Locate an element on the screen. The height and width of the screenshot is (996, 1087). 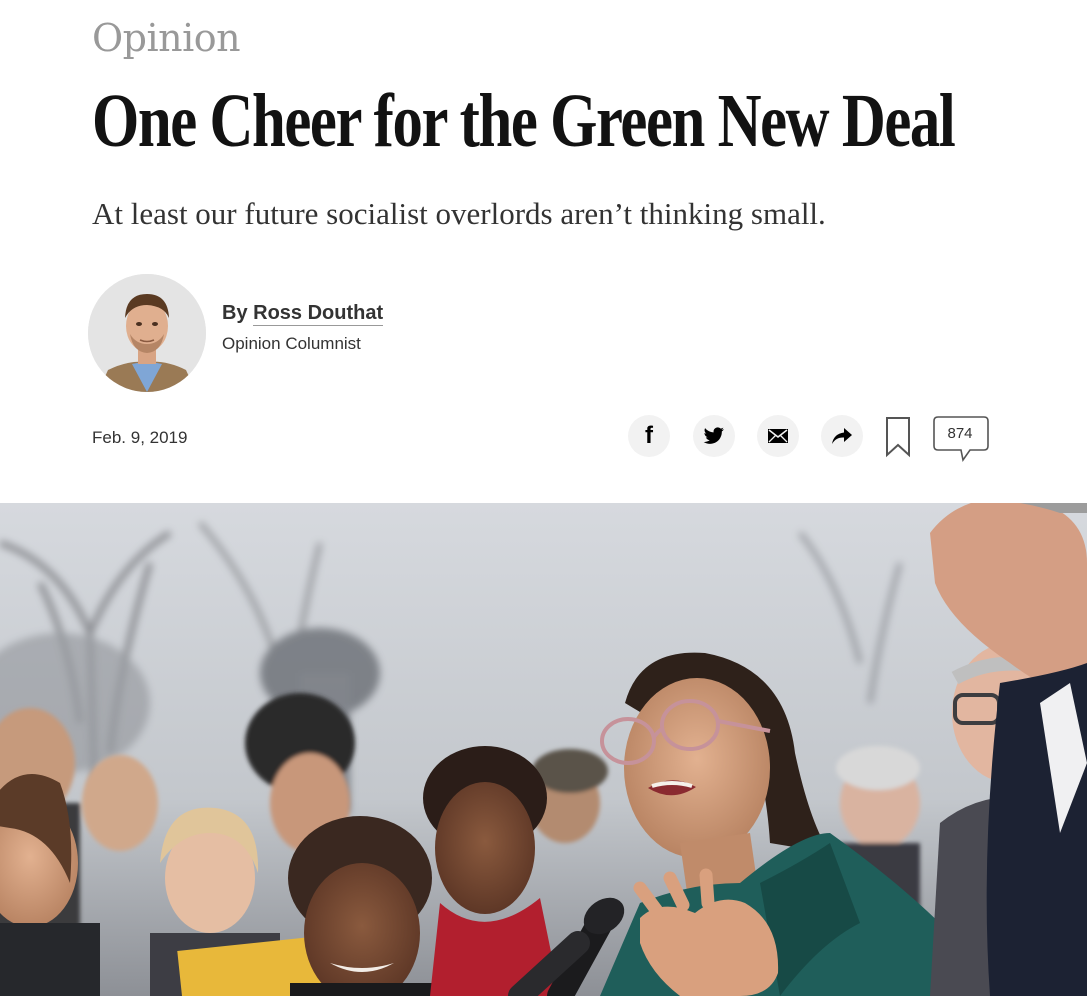
twitter-icon is located at coordinates (713, 435).